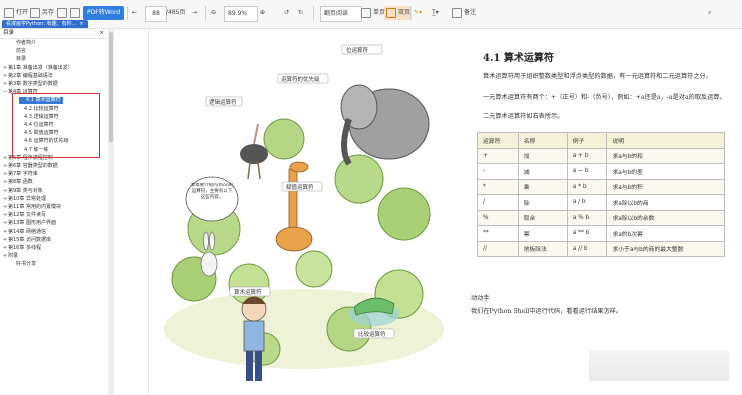 This screenshot has height=395, width=742. Describe the element at coordinates (341, 14) in the screenshot. I see `view-mode-select: 翻页阅读` at that location.